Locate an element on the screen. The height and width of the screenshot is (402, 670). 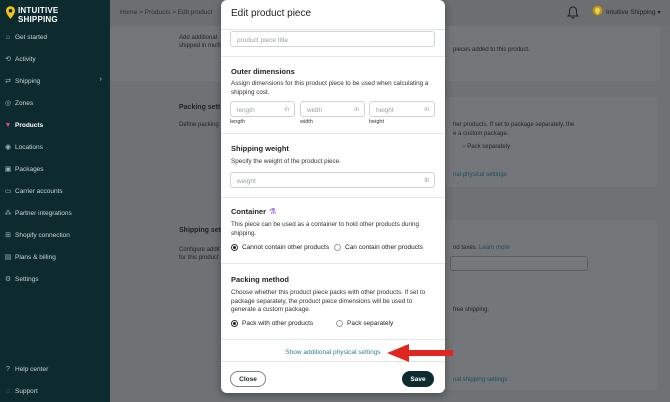
sidebar-item-label: Zones is located at coordinates (24, 103).